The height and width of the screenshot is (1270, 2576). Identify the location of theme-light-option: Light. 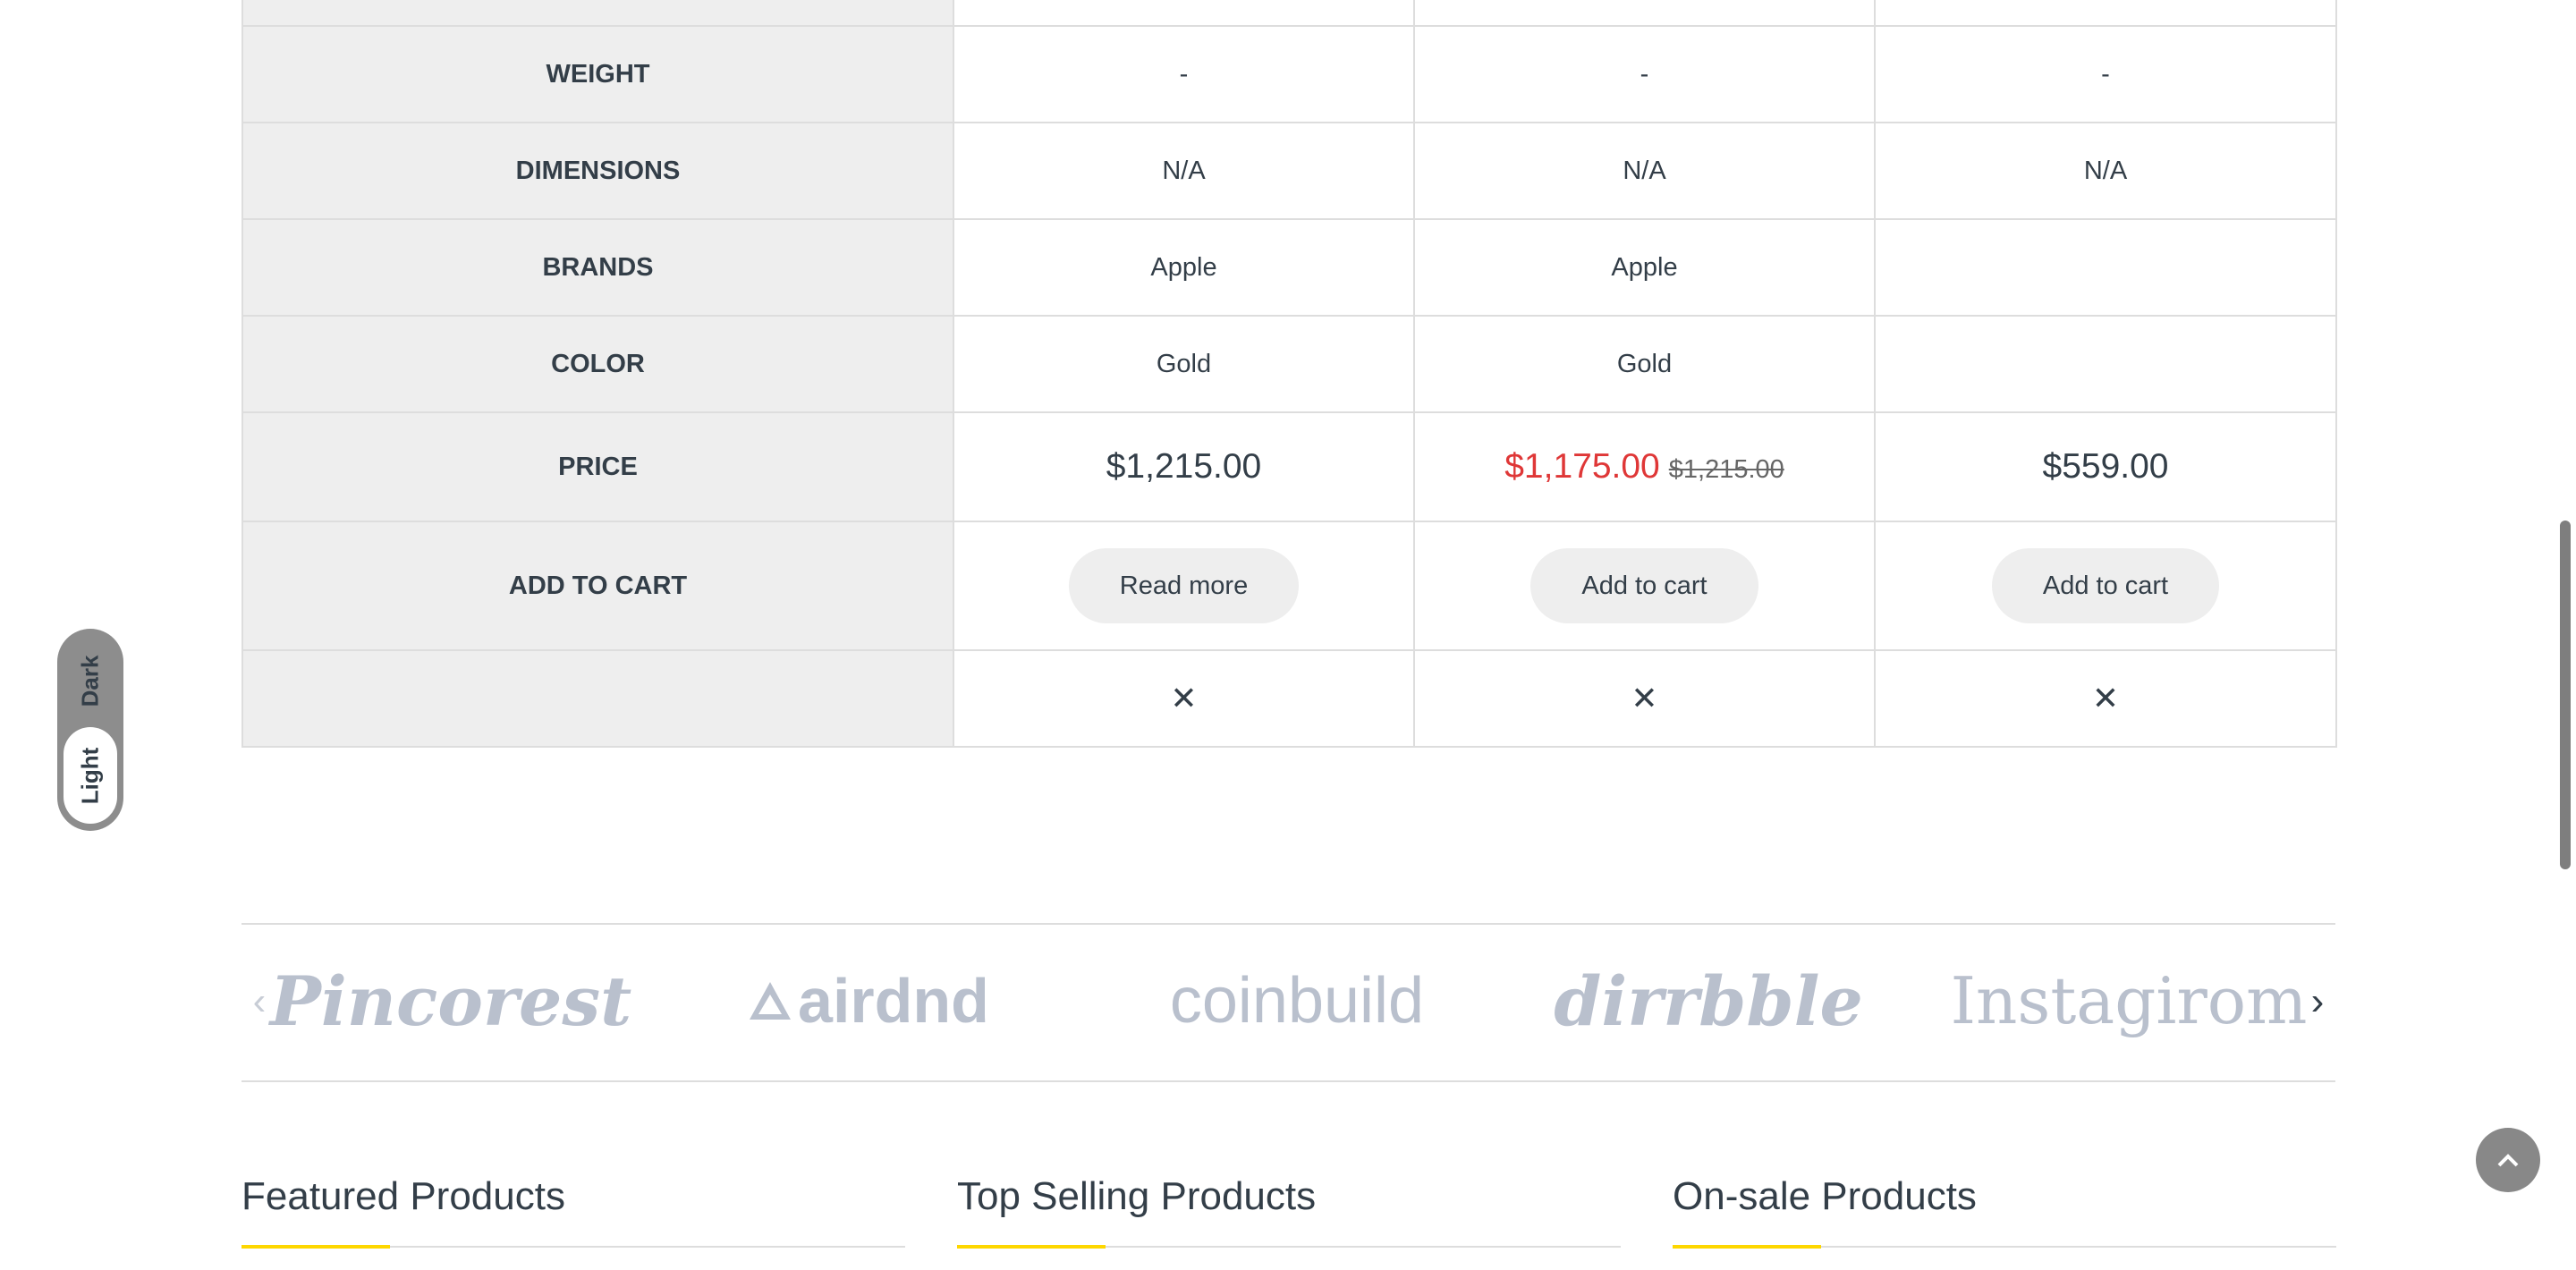
(90, 775).